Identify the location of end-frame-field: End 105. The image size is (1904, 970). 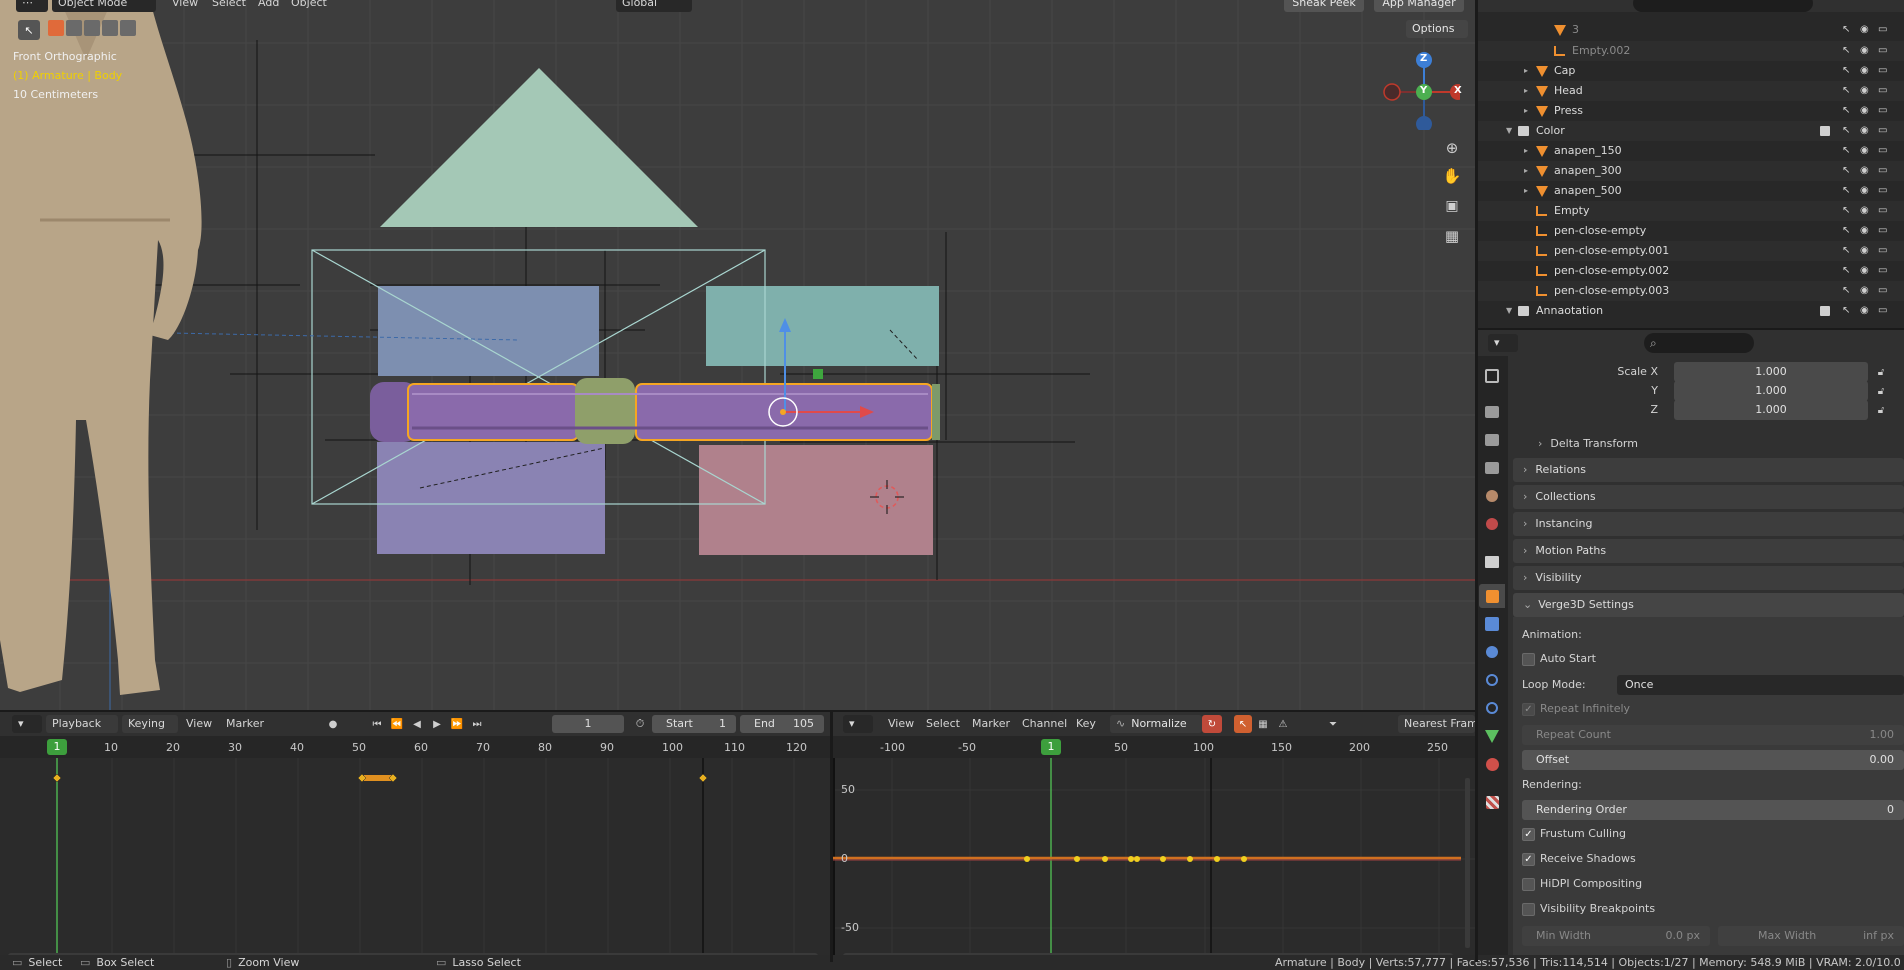
(782, 724).